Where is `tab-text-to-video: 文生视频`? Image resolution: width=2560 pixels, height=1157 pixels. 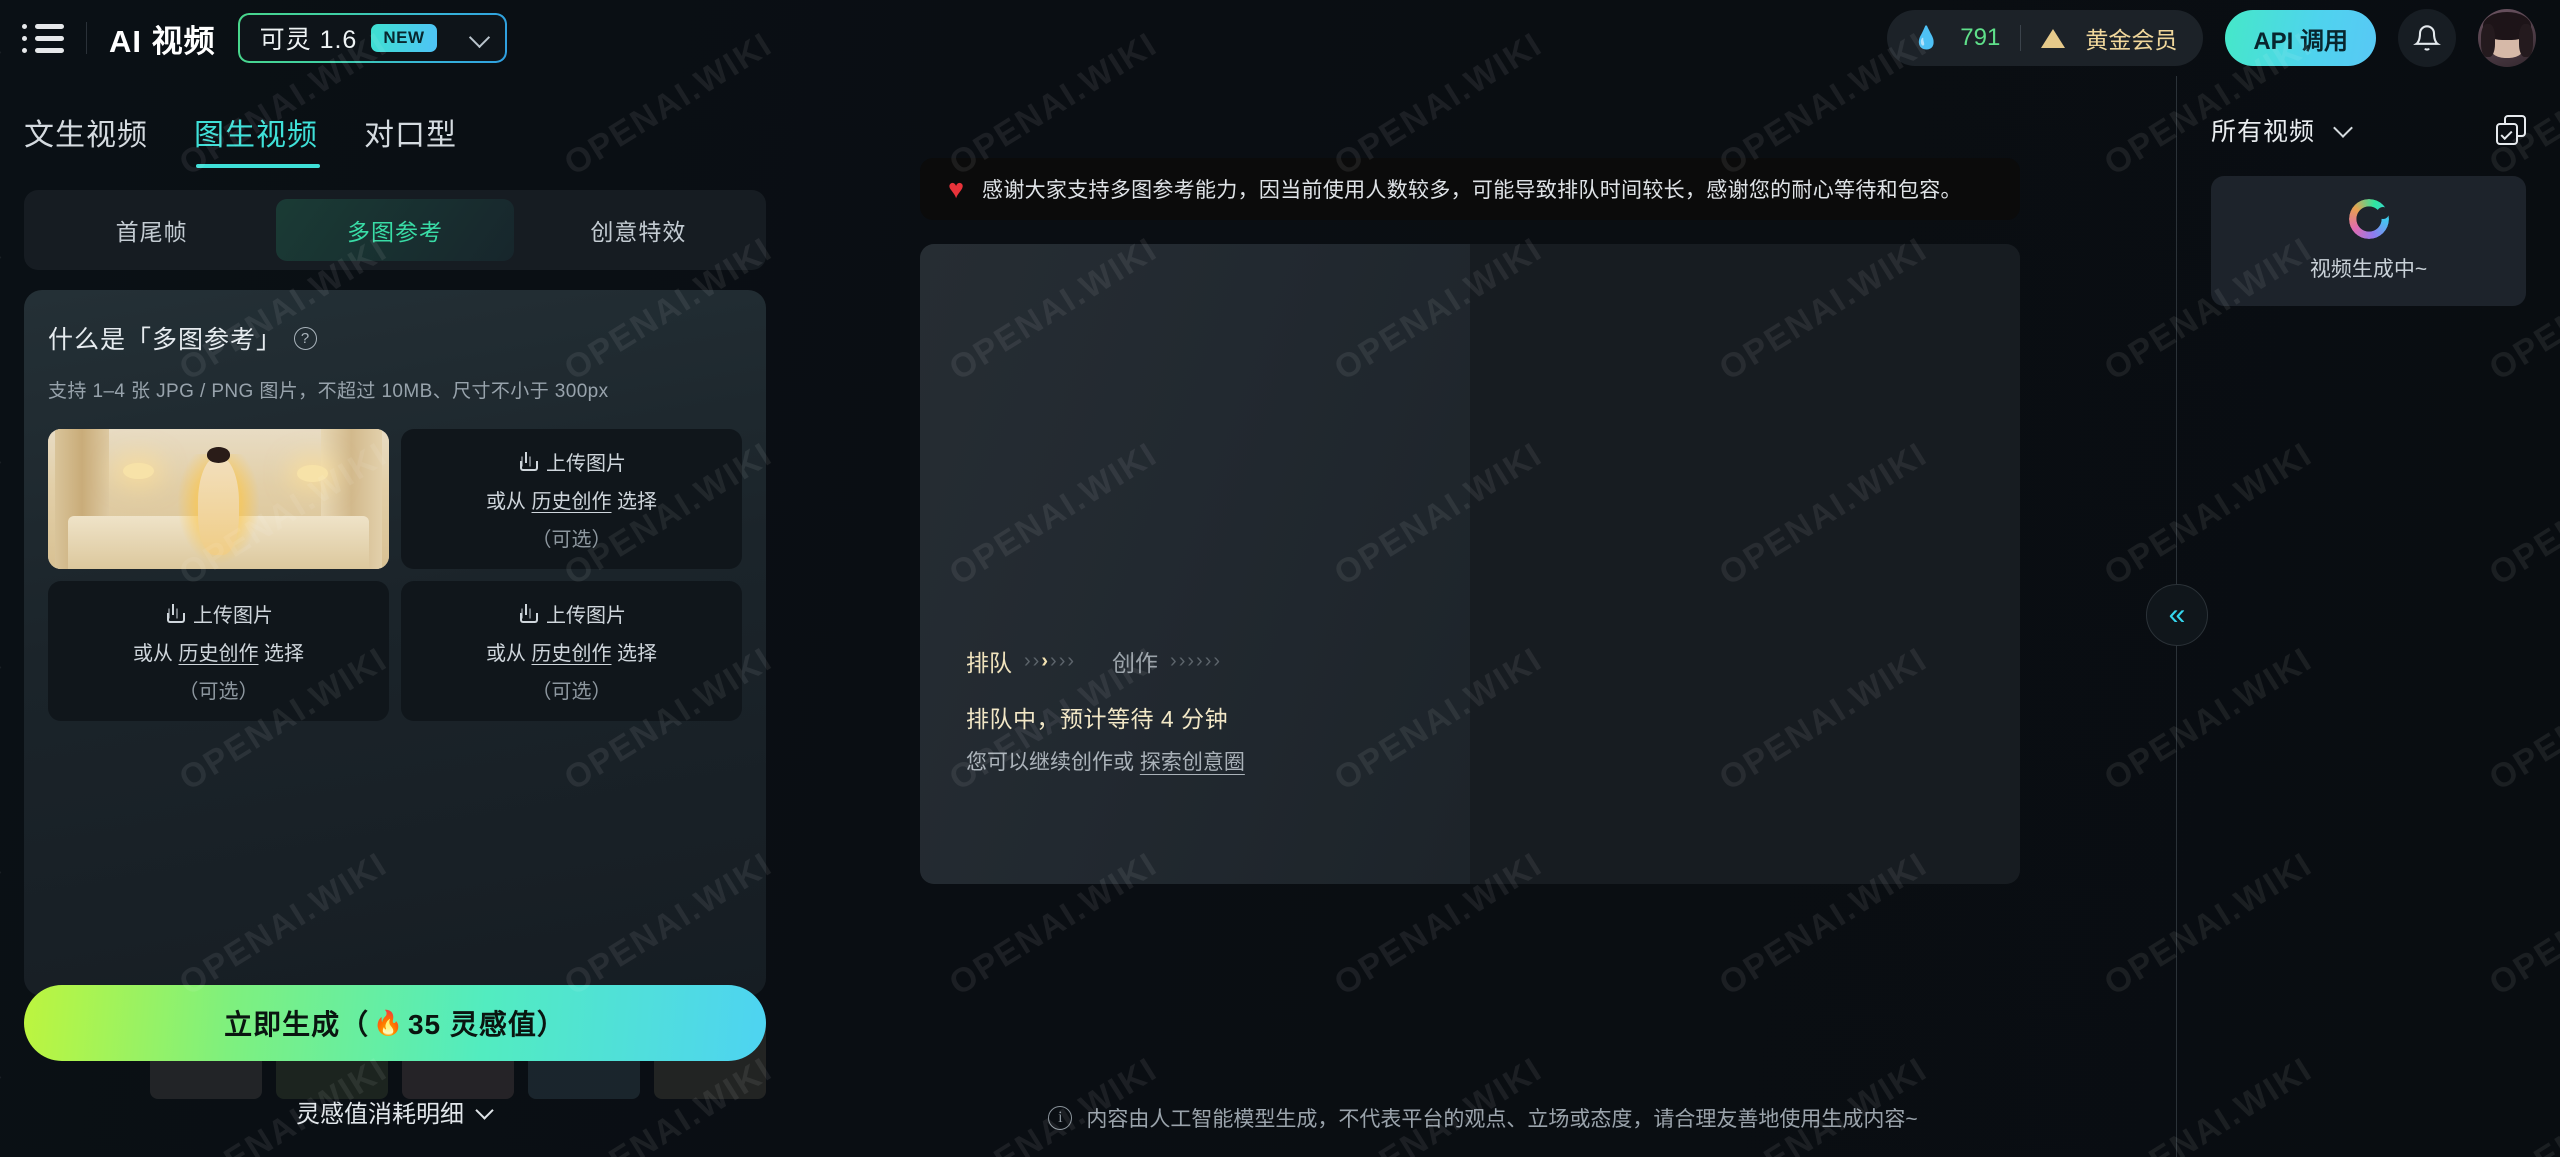
tab-text-to-video: 文生视频 is located at coordinates (86, 142).